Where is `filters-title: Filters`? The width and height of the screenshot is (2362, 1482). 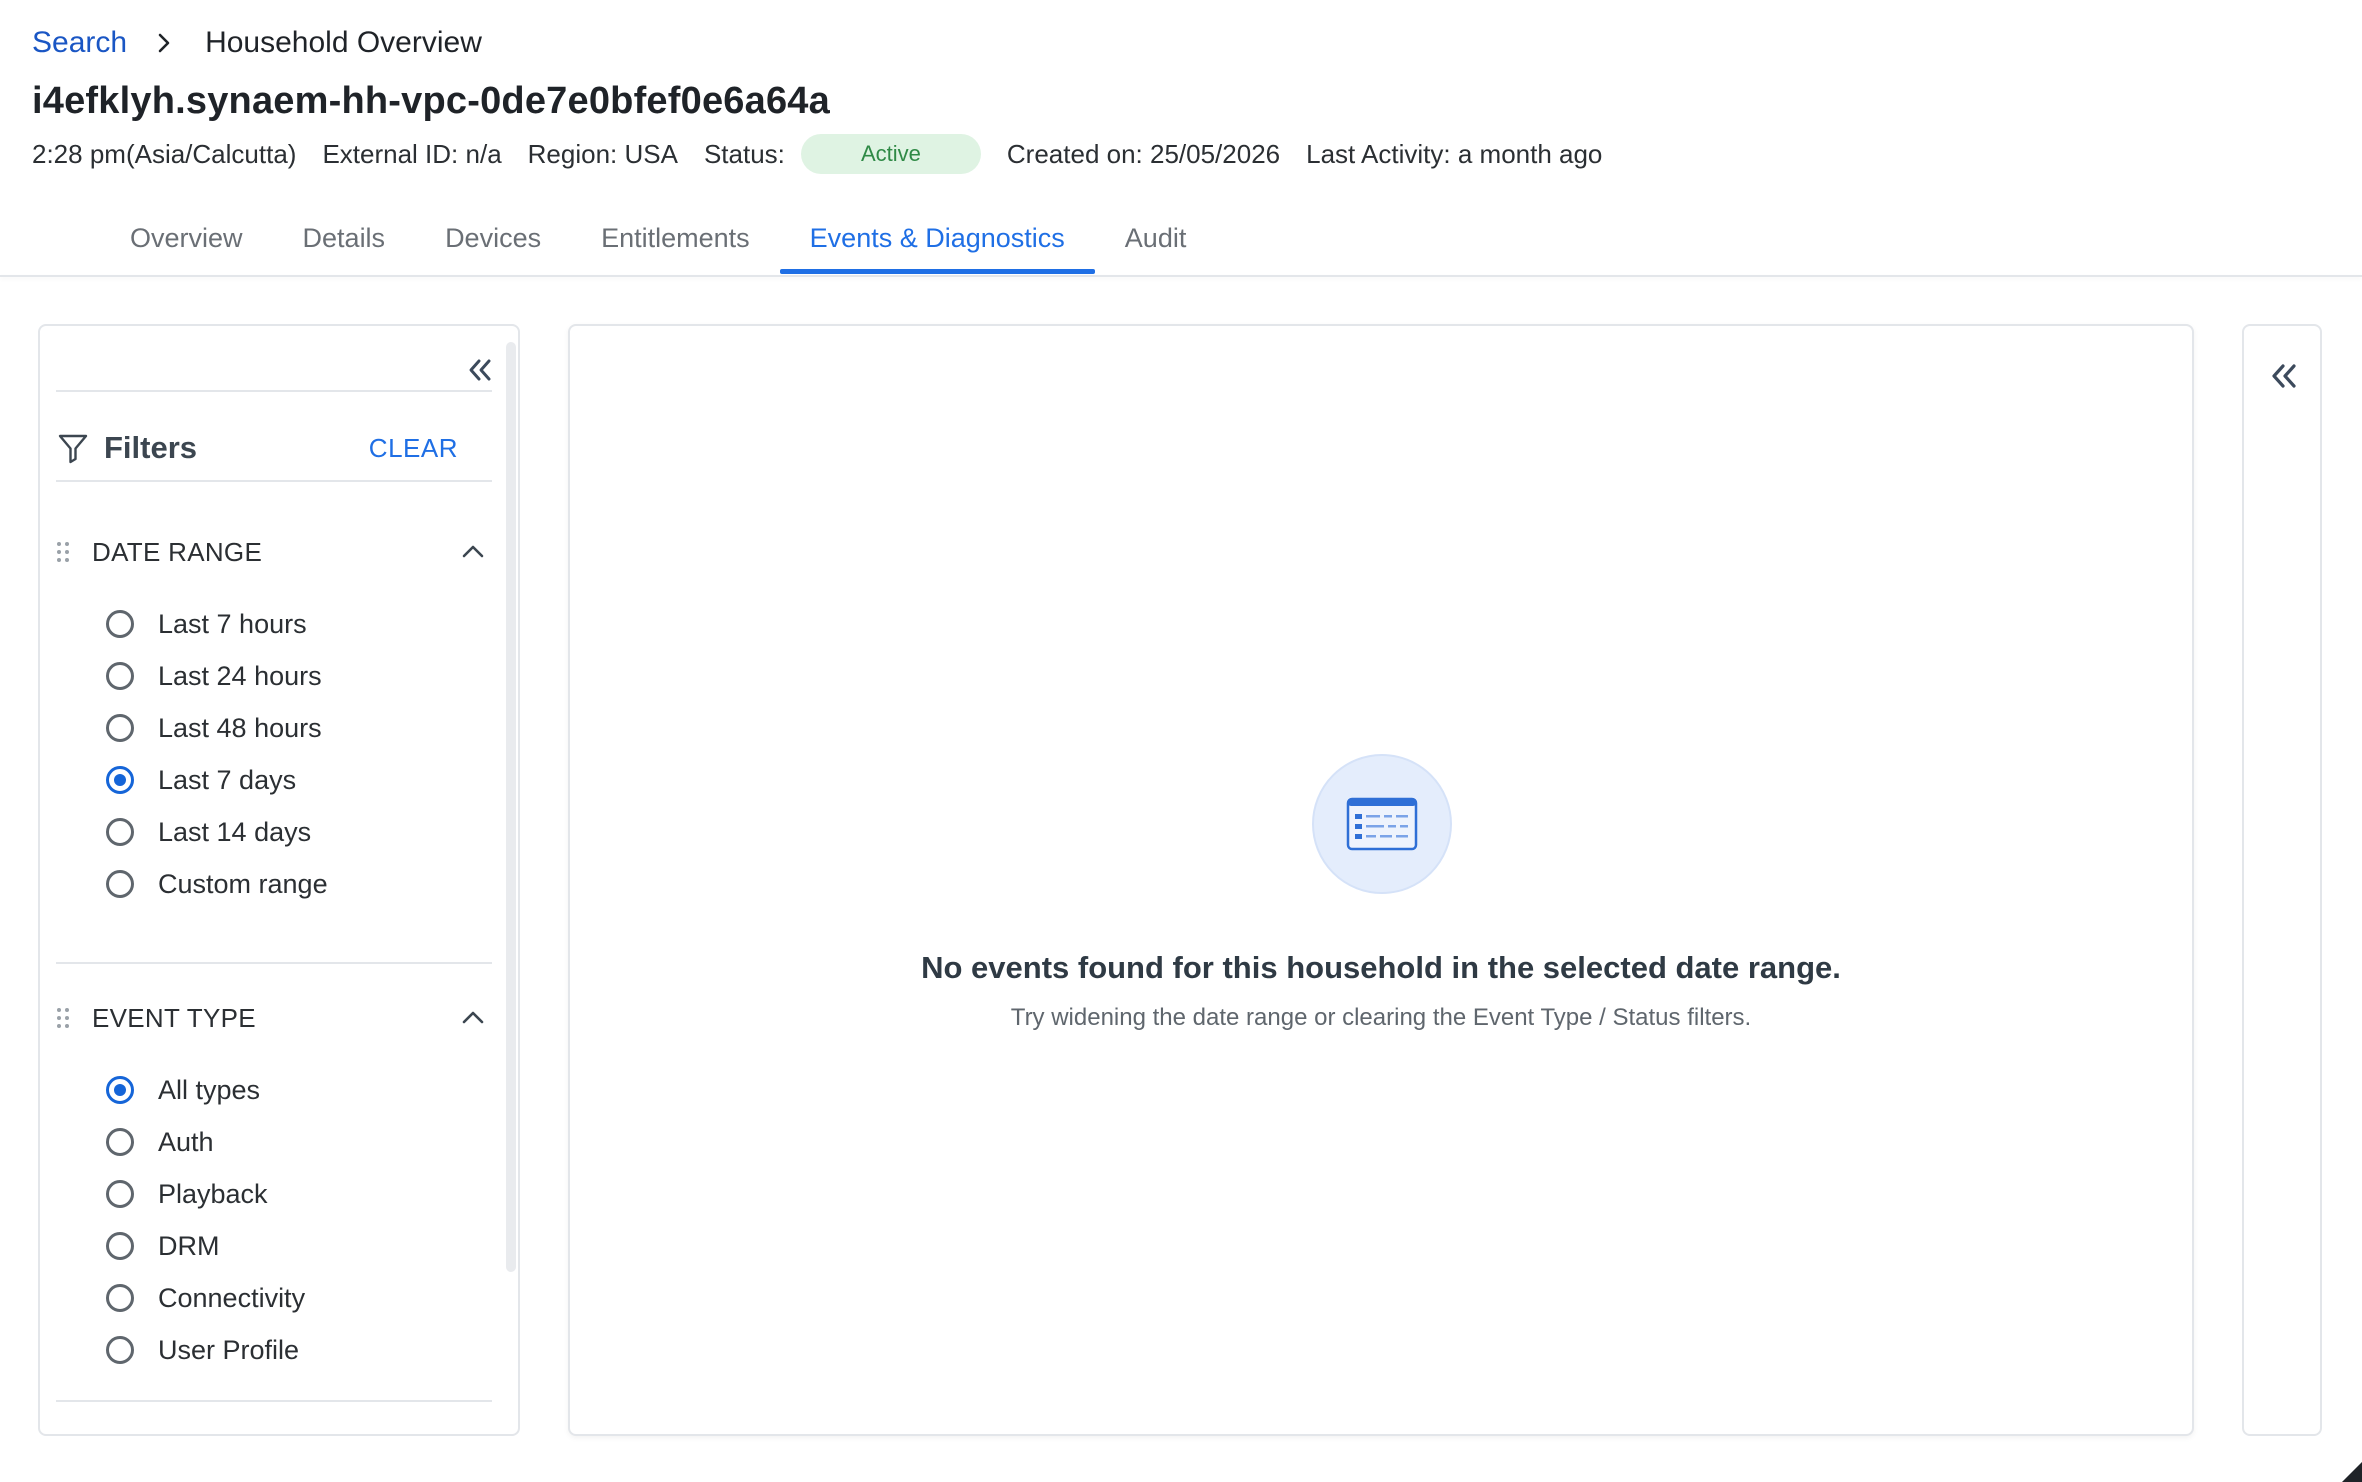
filters-title: Filters is located at coordinates (151, 447).